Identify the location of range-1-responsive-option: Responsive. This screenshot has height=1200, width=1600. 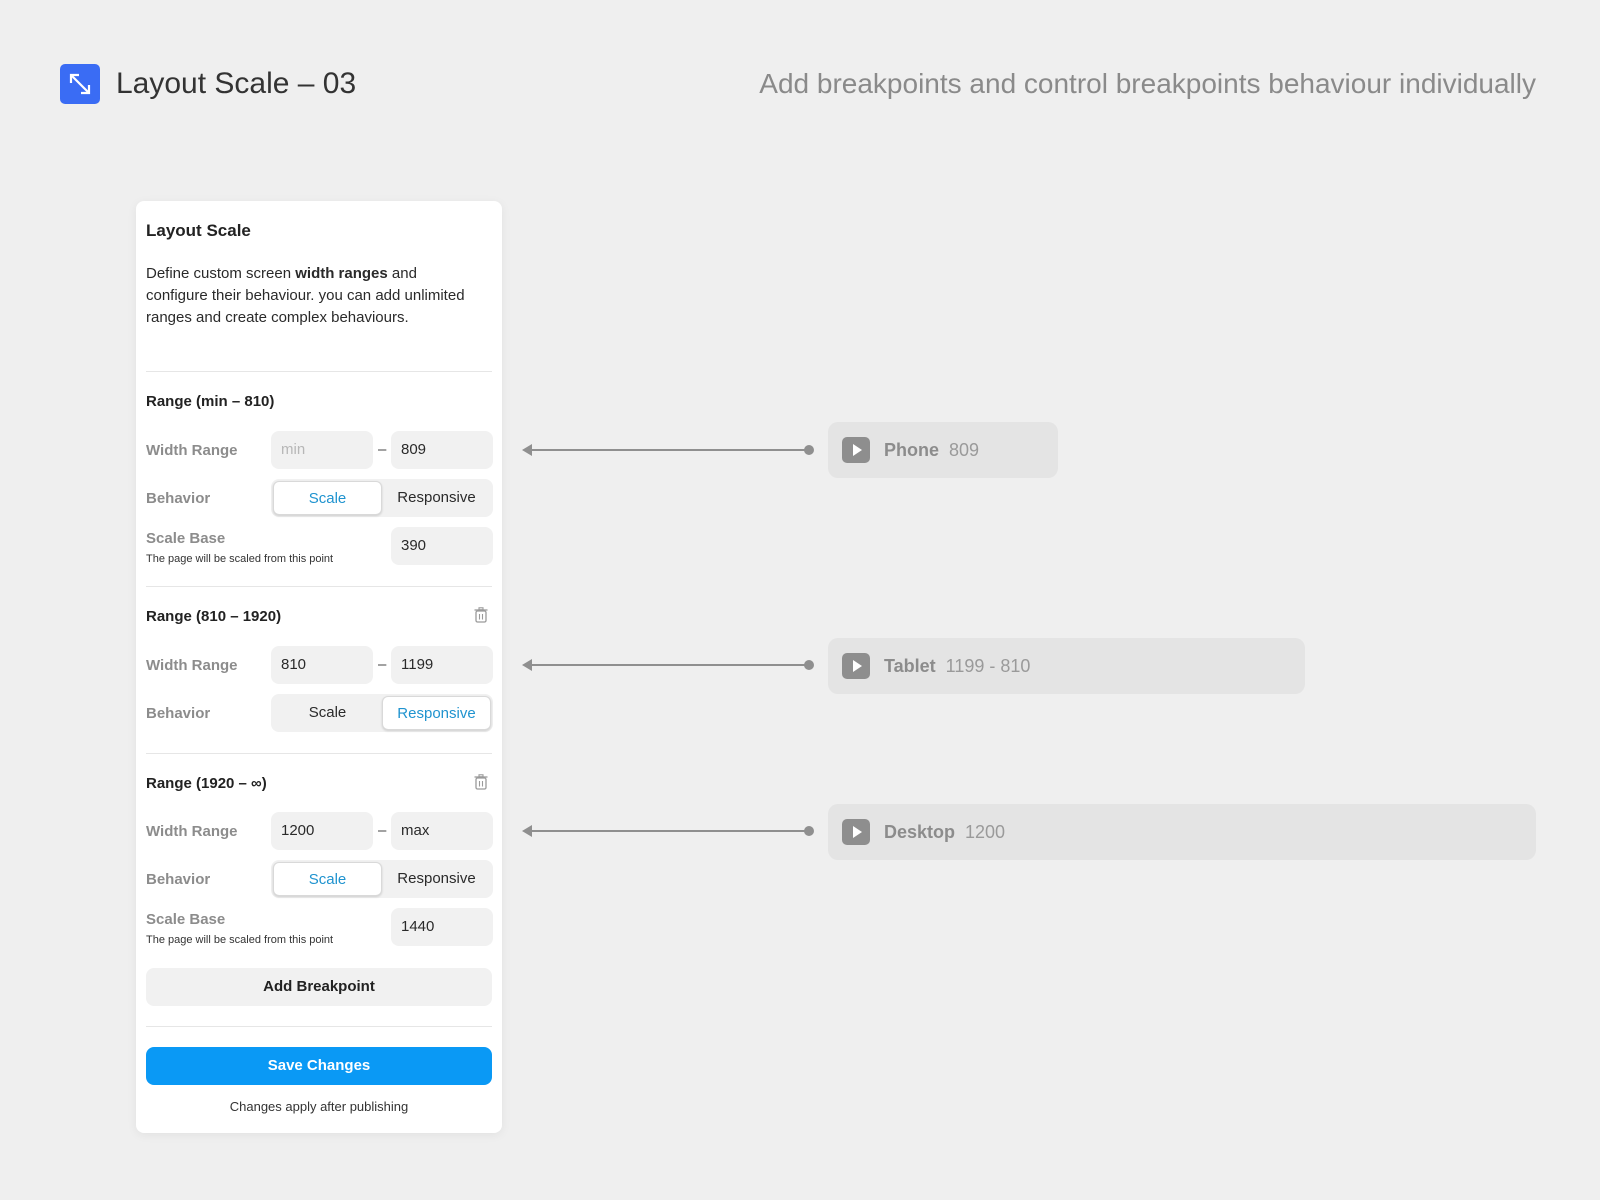
(436, 498).